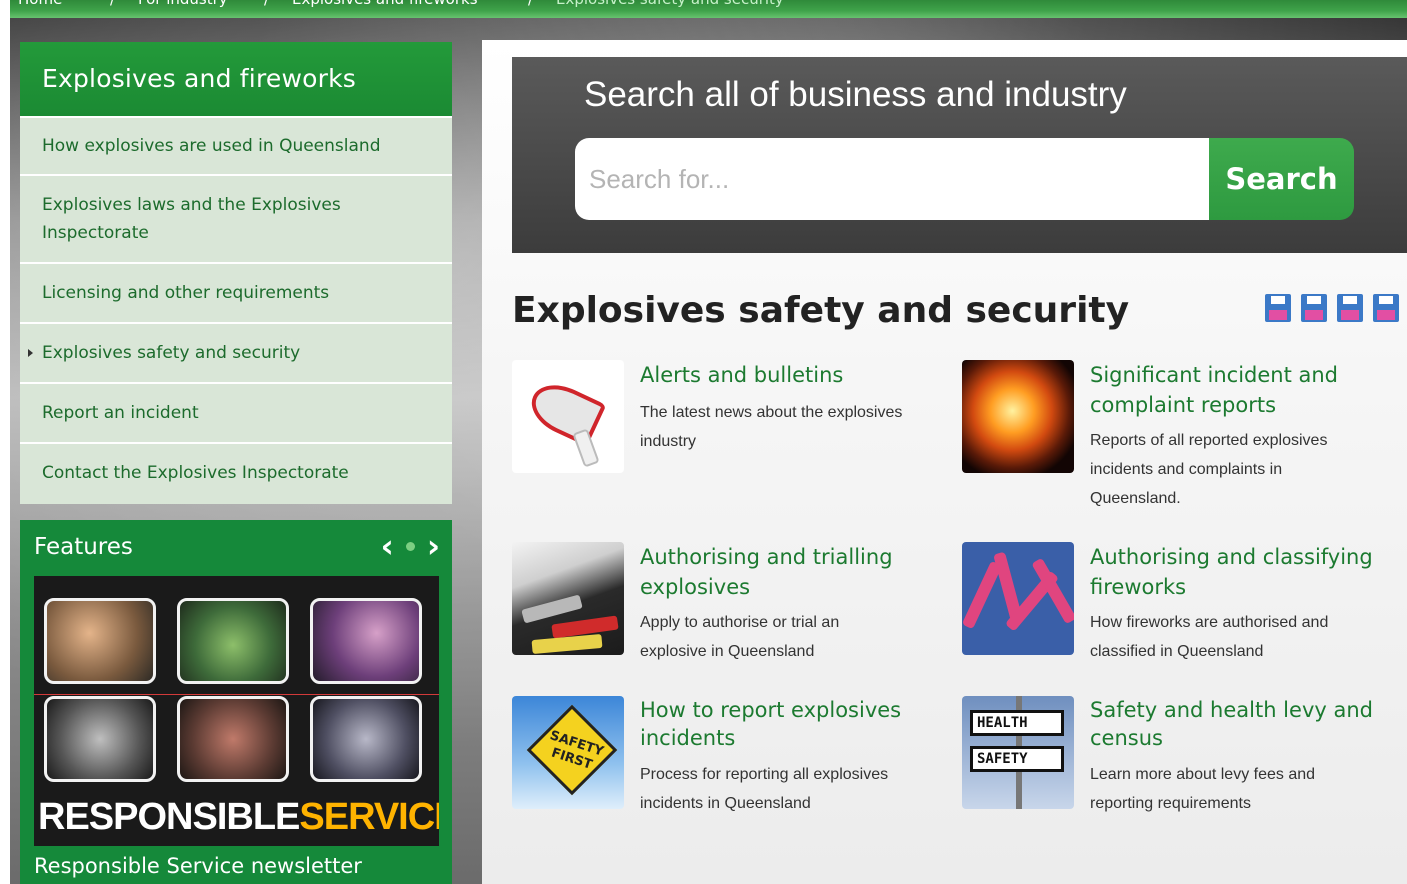  I want to click on sidebar-item-label: Explosives safety and security, so click(171, 353).